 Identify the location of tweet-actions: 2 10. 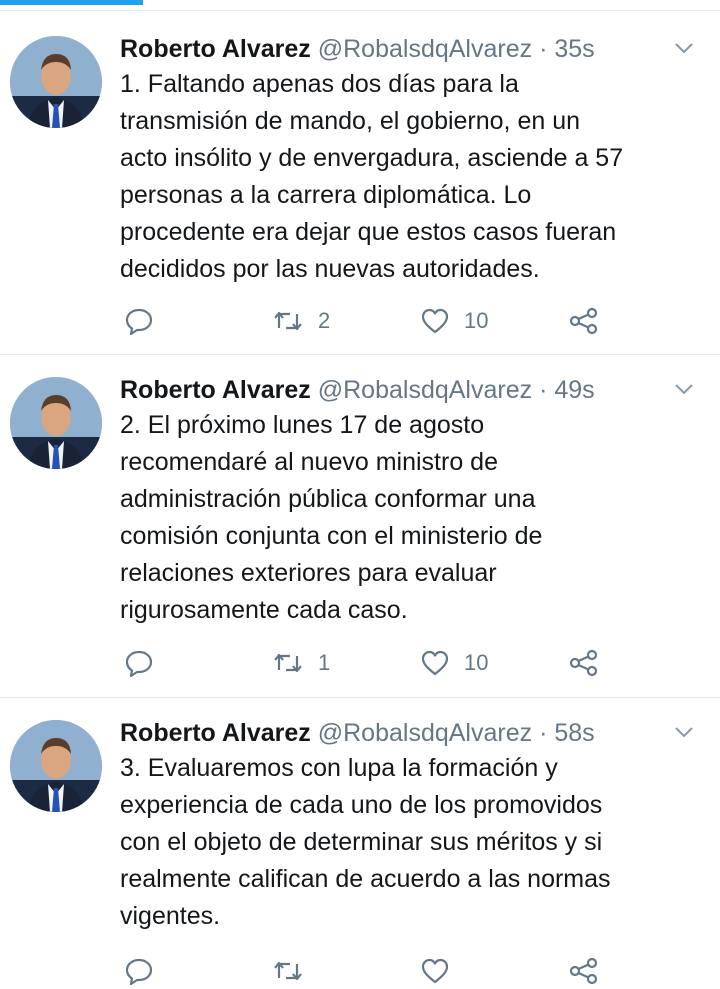
(370, 321).